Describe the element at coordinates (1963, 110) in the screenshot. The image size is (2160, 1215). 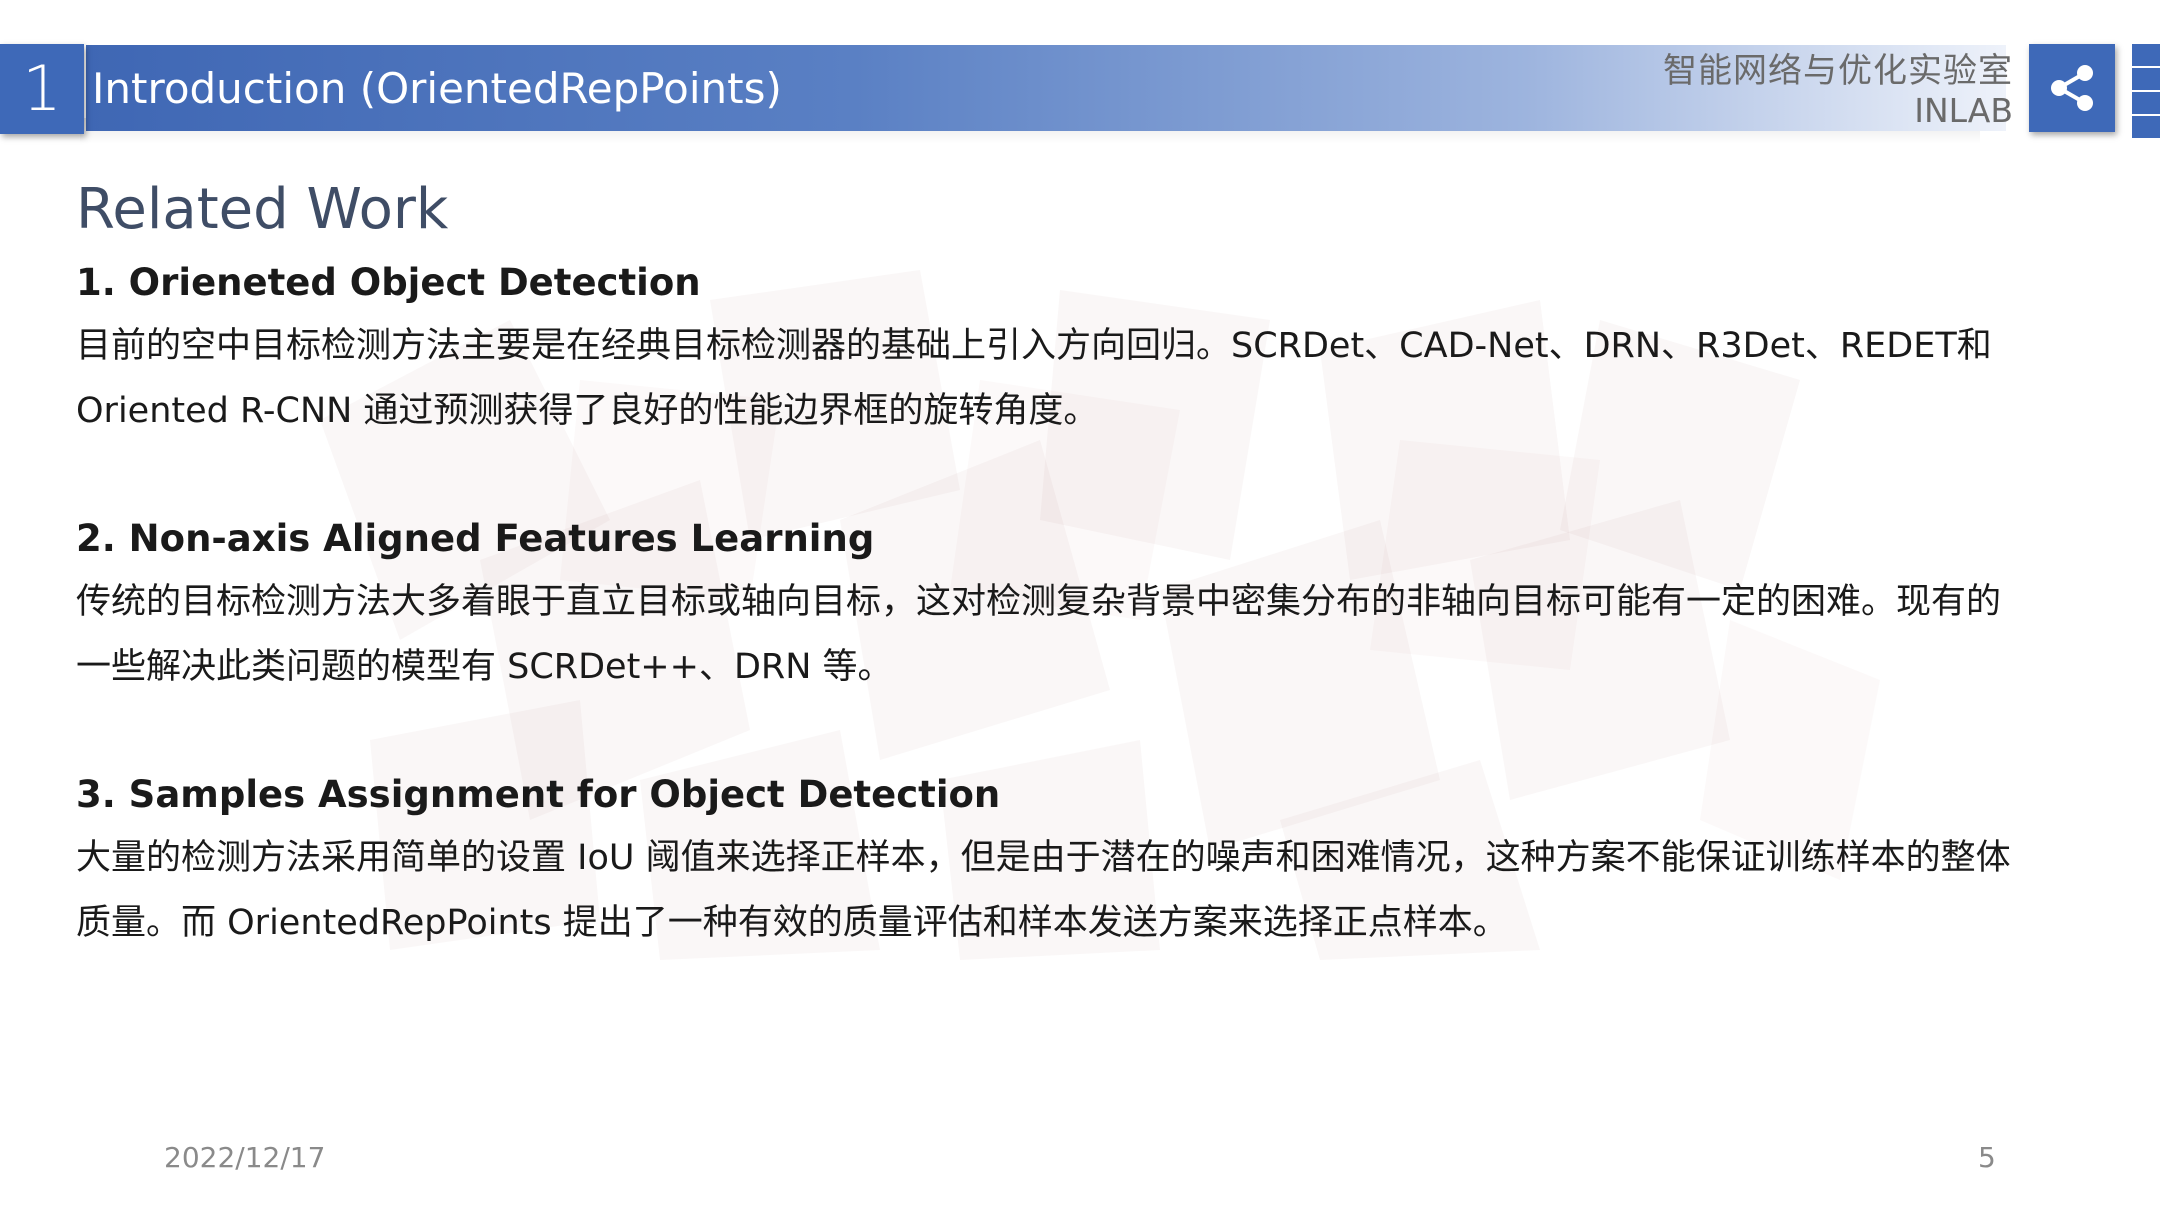
I see `lab-name-en: INLAB` at that location.